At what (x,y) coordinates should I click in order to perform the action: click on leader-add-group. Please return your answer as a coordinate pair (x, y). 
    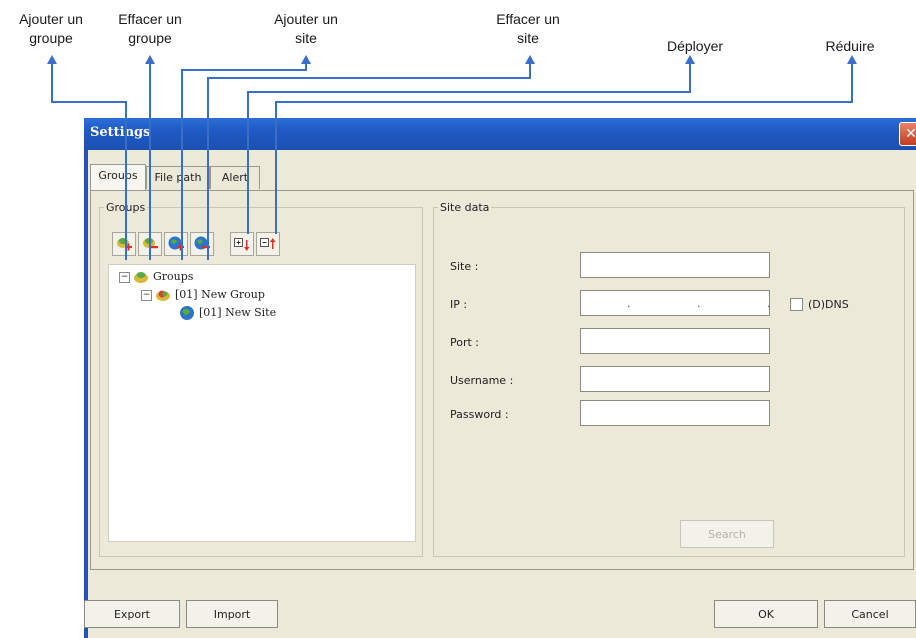
    Looking at the image, I should click on (89, 161).